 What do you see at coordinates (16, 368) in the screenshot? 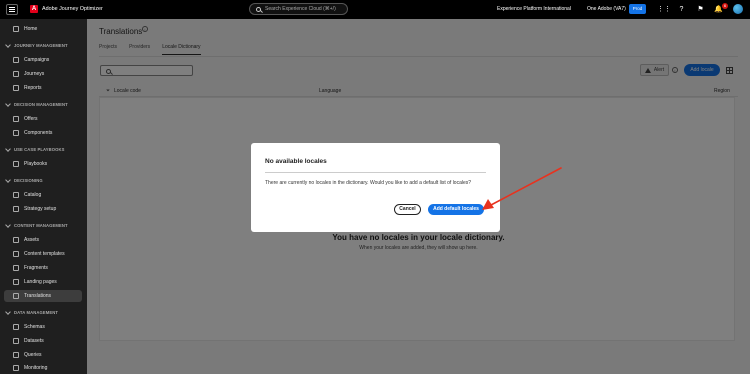
I see `monitoring-icon` at bounding box center [16, 368].